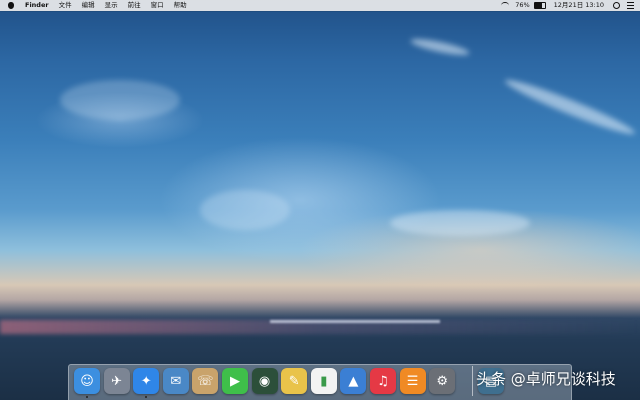  What do you see at coordinates (616, 5) in the screenshot?
I see `spotlight-search-icon` at bounding box center [616, 5].